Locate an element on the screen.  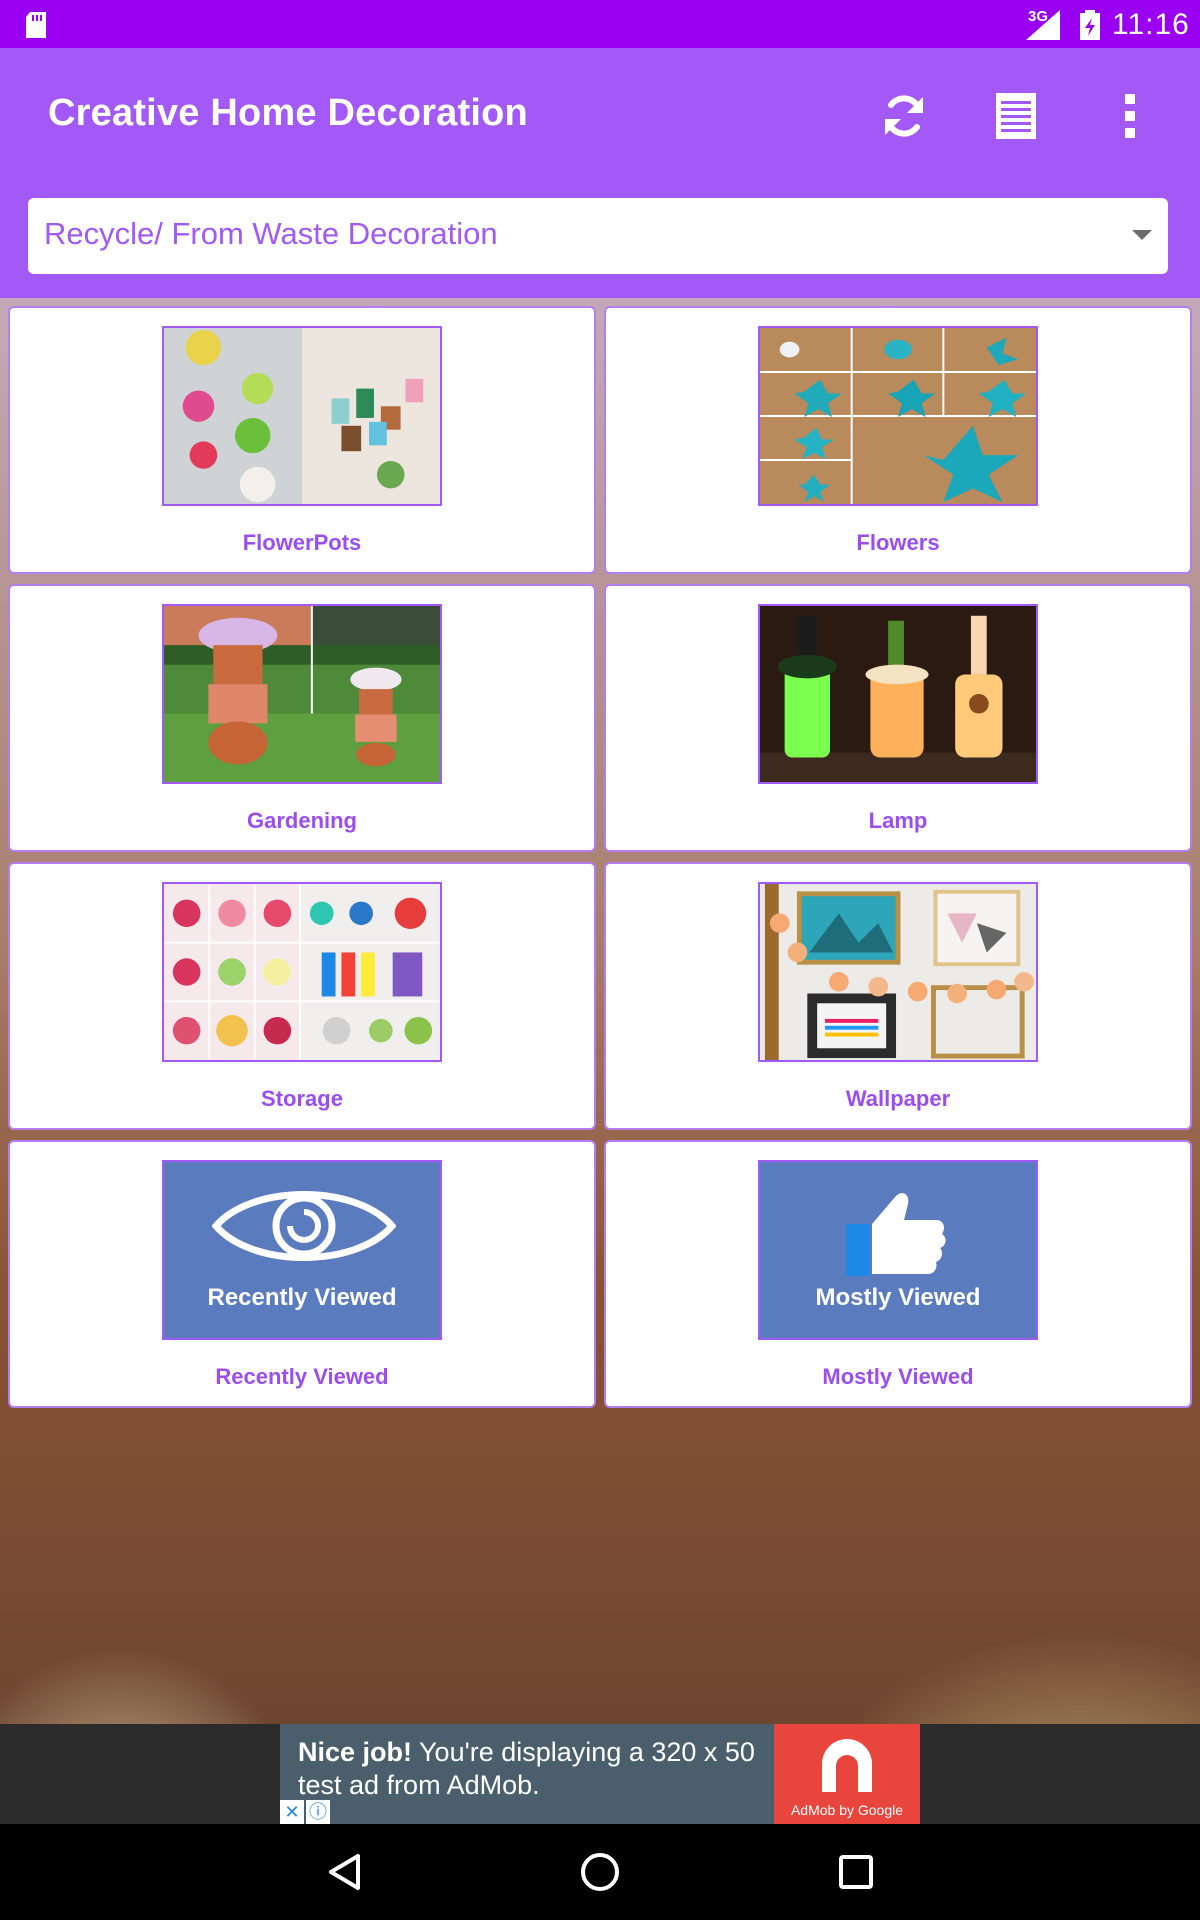
wallpaper-thumbnail is located at coordinates (898, 972).